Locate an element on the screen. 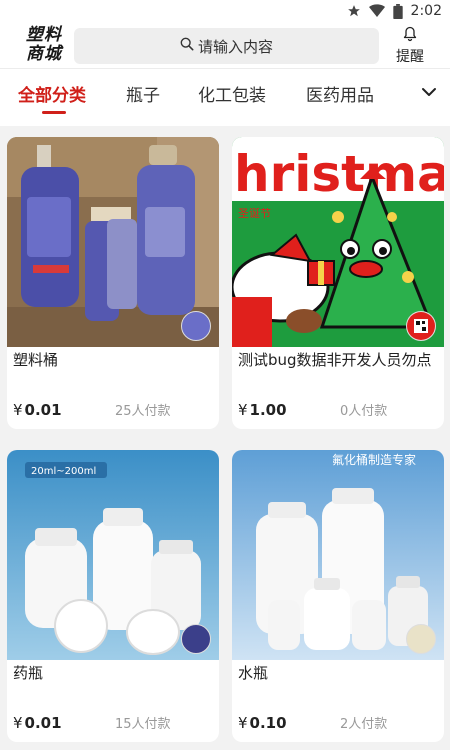 The height and width of the screenshot is (750, 450). remind-button: 提醒 is located at coordinates (410, 45).